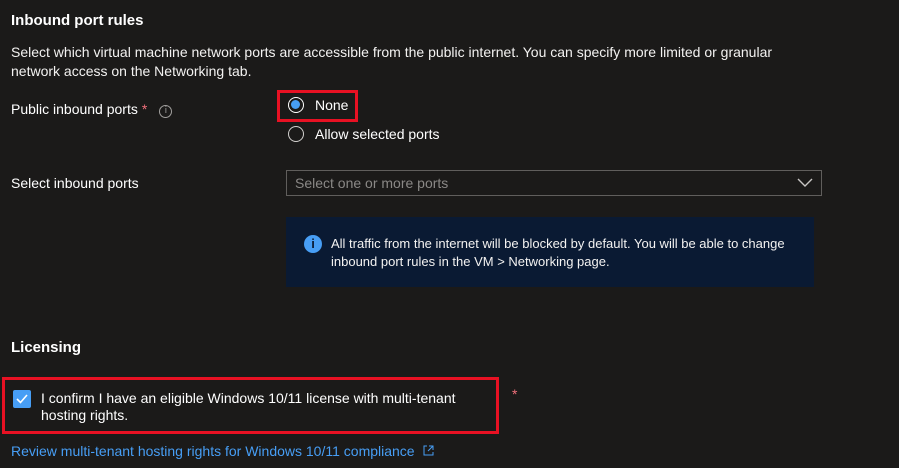 This screenshot has height=468, width=899. What do you see at coordinates (372, 183) in the screenshot?
I see `select-ports-placeholder: Select one or more ports` at bounding box center [372, 183].